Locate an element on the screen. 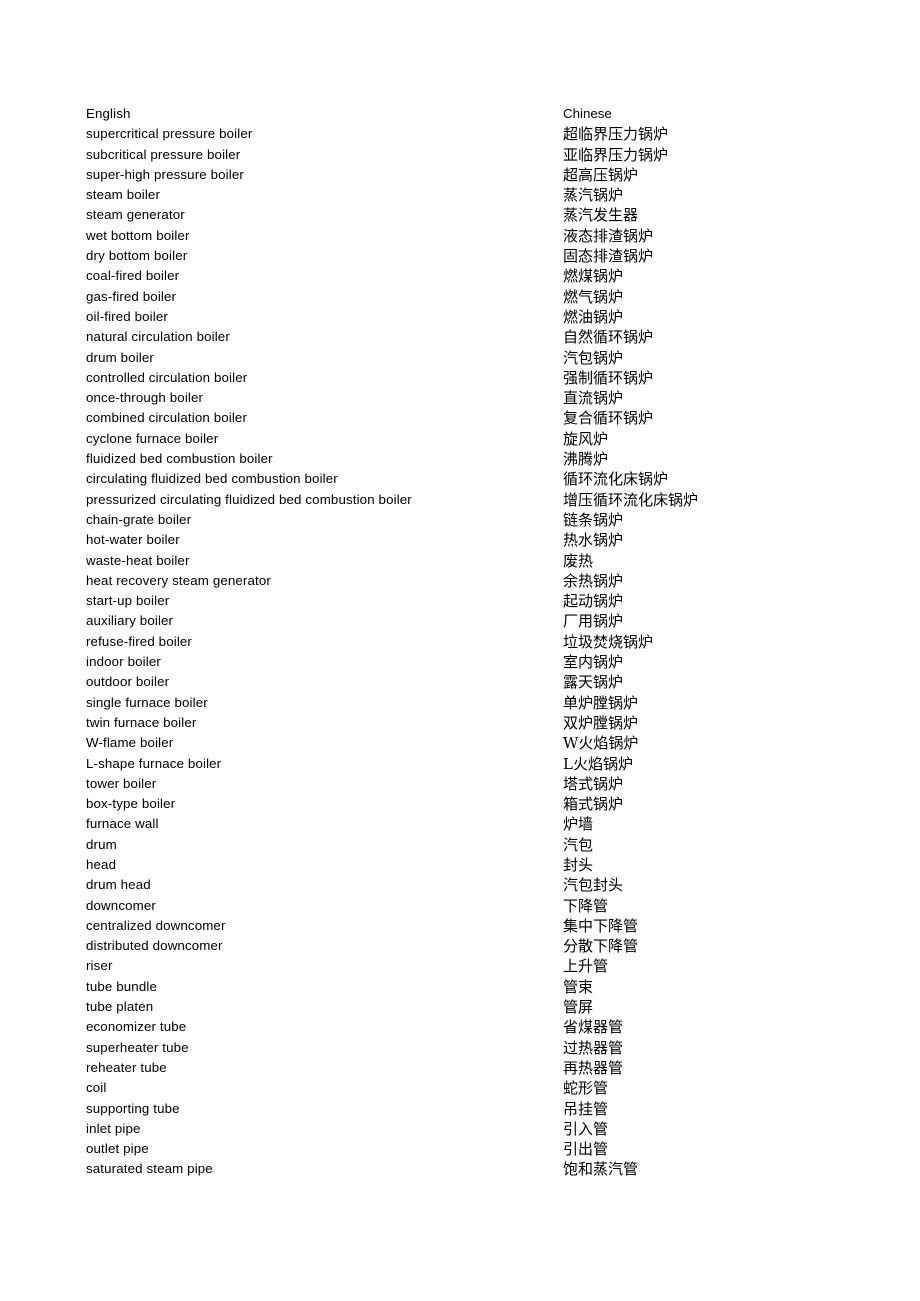  english-term: gas-fired boiler is located at coordinates (131, 296).